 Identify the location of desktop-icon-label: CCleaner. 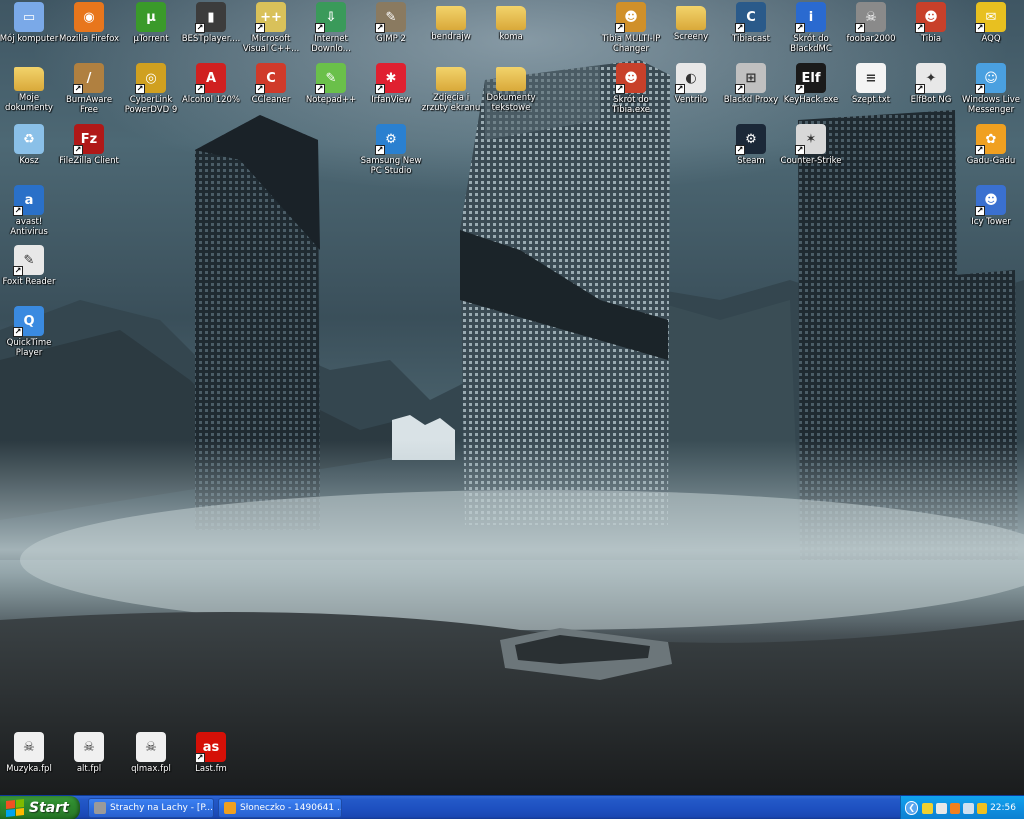
(271, 100).